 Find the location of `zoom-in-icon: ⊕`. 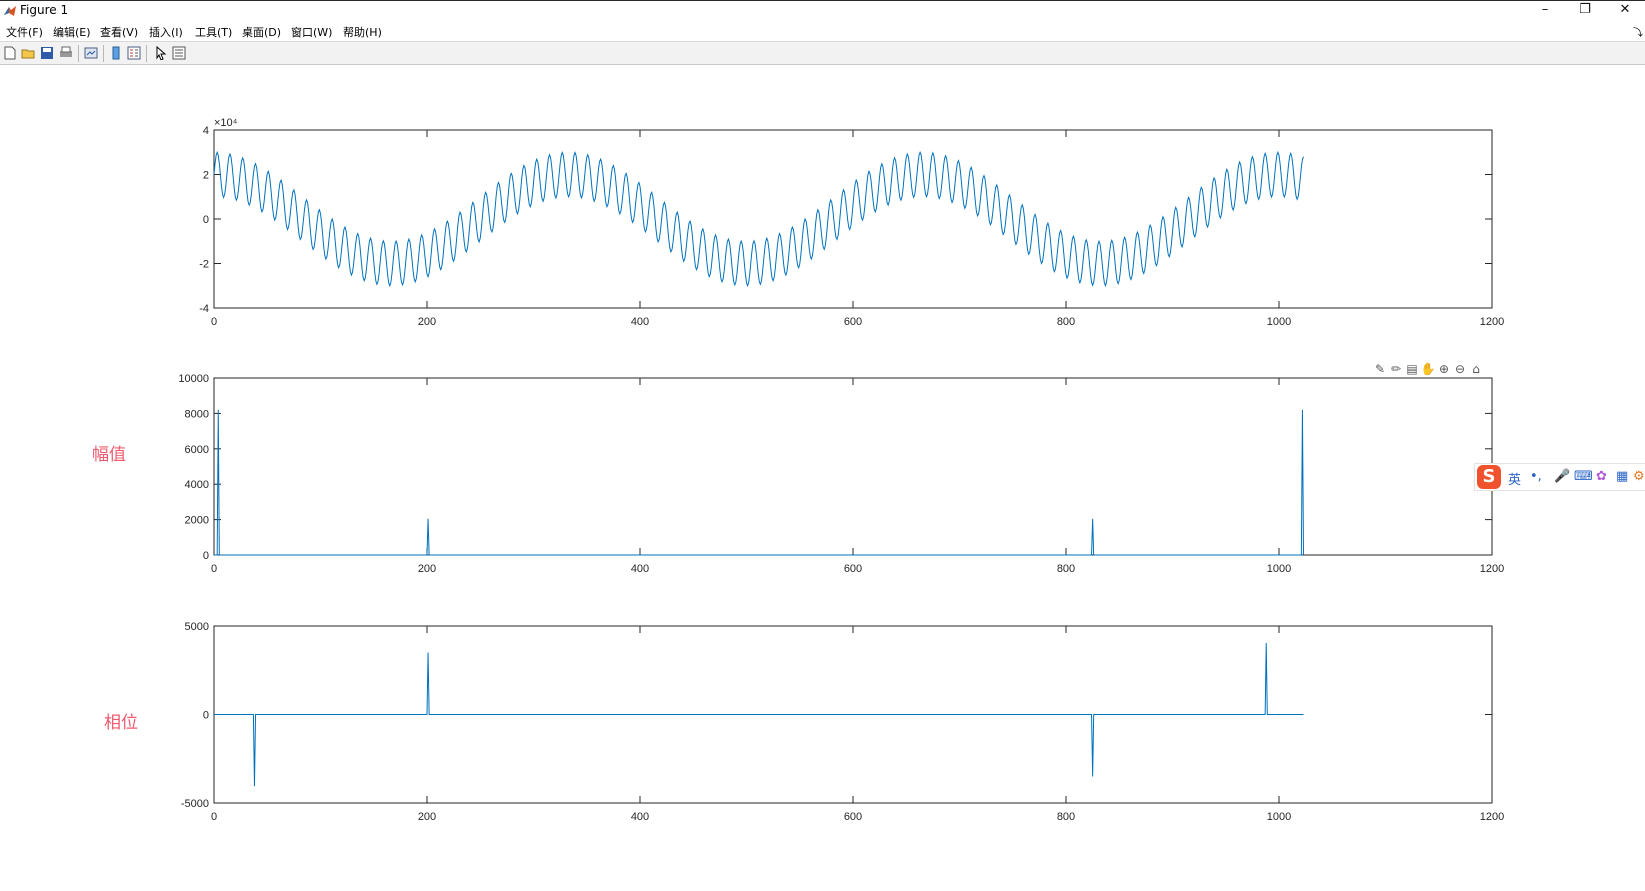

zoom-in-icon: ⊕ is located at coordinates (1444, 369).